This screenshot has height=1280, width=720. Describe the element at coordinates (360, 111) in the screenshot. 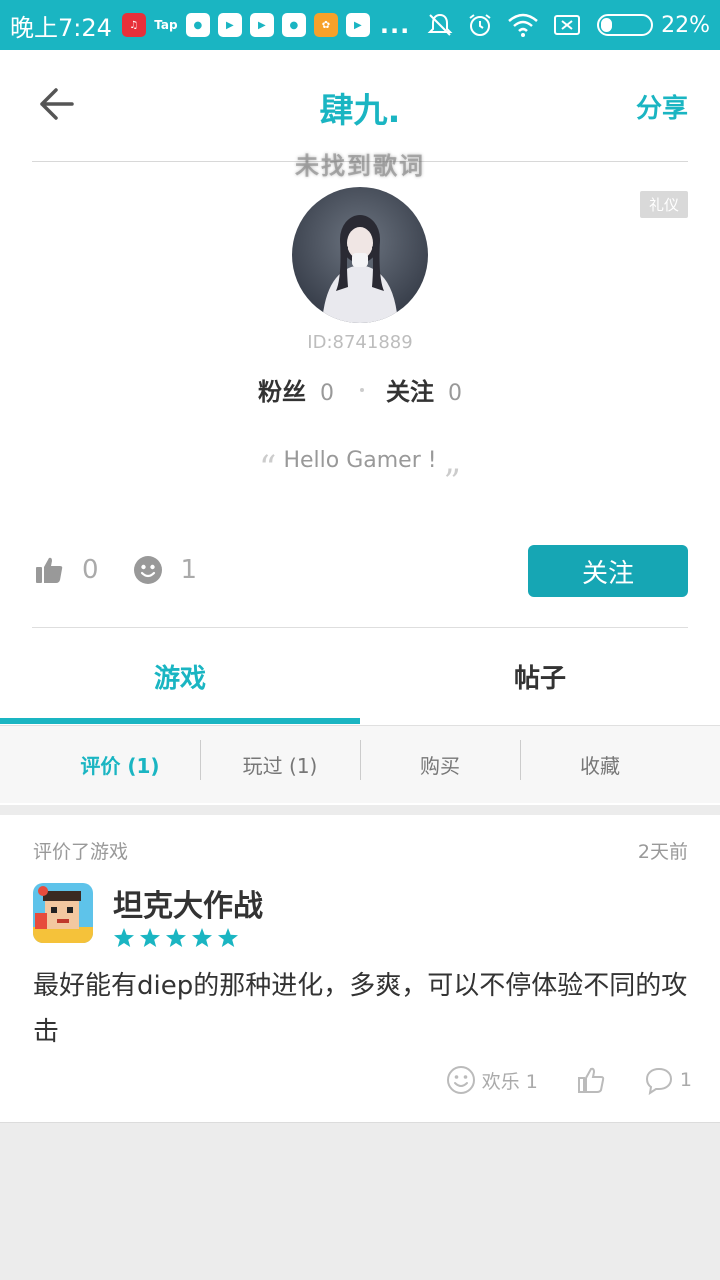

I see `page-title: 肆九.` at that location.